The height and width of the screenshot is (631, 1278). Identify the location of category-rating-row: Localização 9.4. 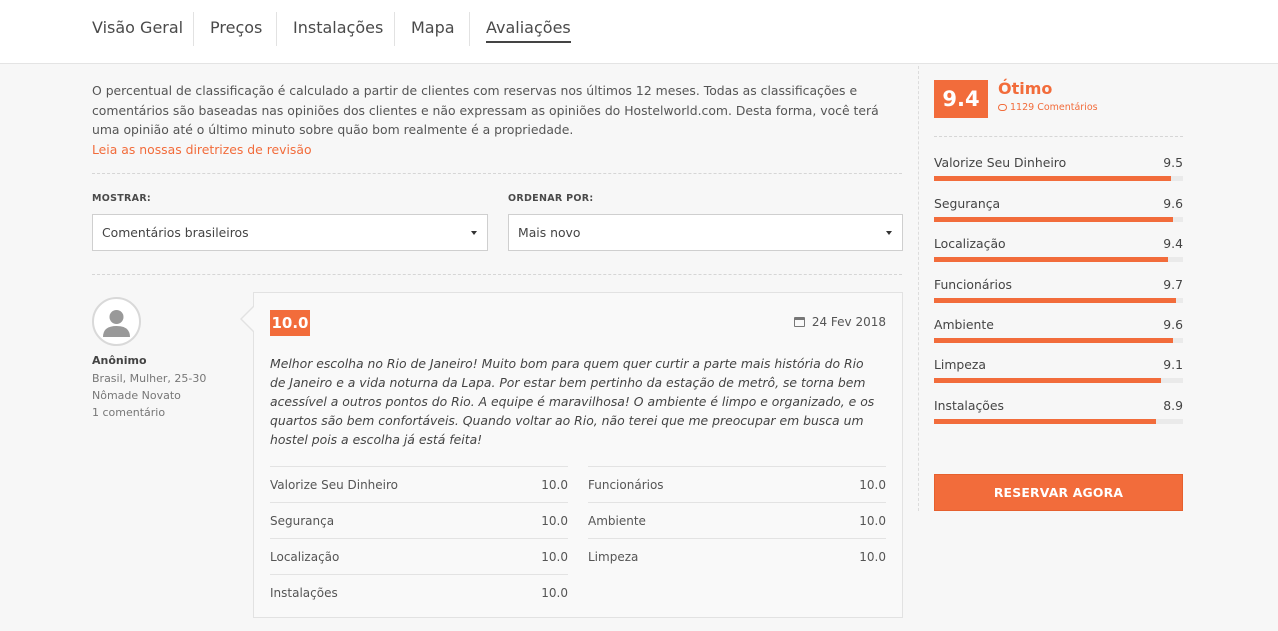
(1058, 251).